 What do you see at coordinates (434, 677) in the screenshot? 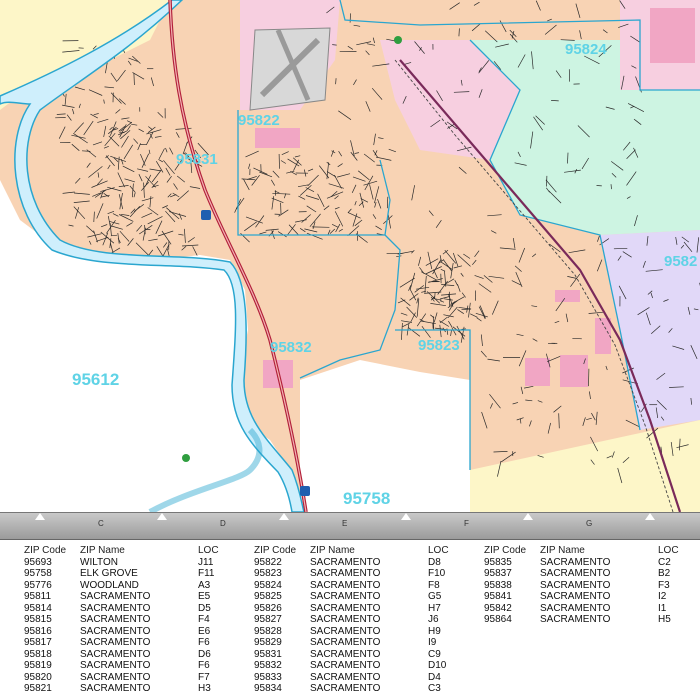
I see `cell-loc: D4` at bounding box center [434, 677].